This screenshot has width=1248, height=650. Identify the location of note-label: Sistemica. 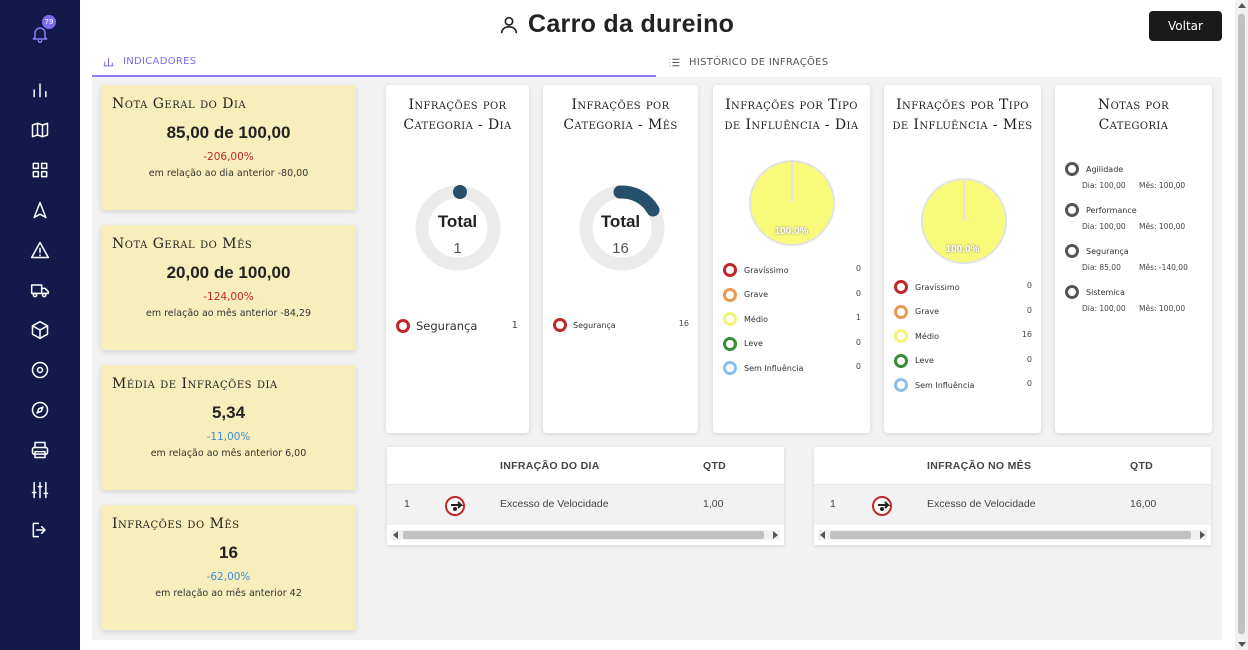
(1105, 292).